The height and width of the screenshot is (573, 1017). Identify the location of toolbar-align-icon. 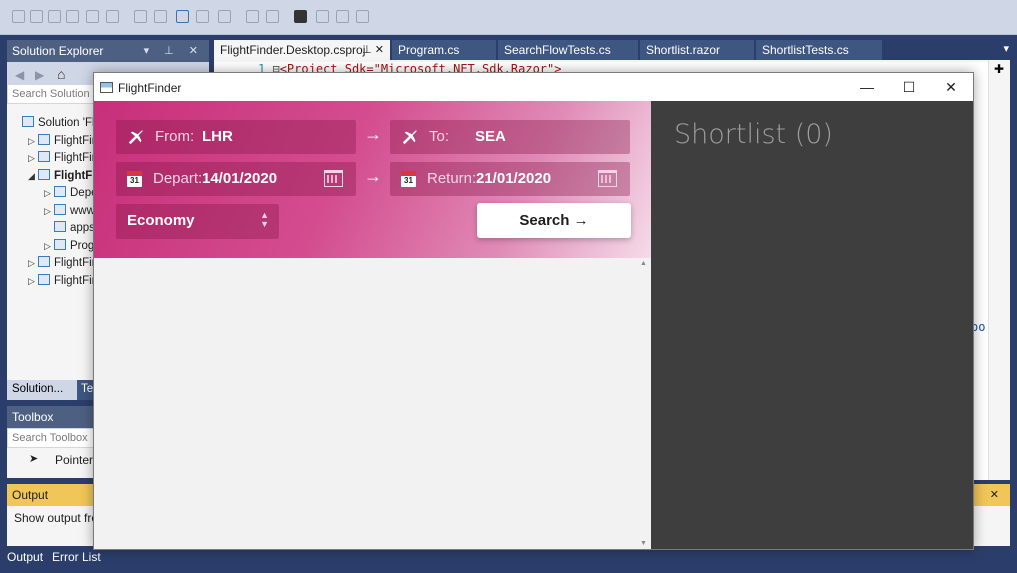
(252, 16).